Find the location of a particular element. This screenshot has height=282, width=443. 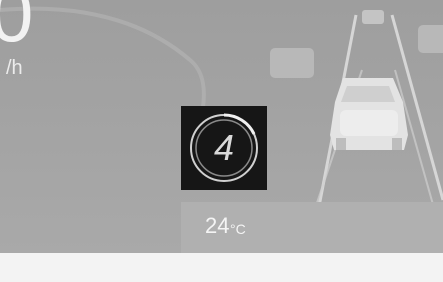

bottom-band is located at coordinates (221, 267).